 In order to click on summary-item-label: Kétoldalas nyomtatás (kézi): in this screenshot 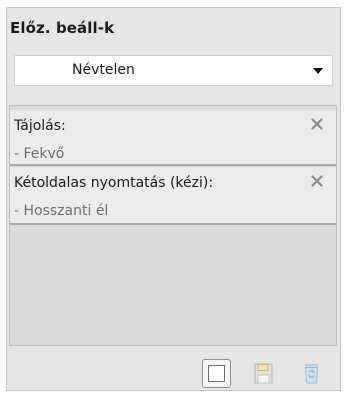, I will do `click(114, 183)`.